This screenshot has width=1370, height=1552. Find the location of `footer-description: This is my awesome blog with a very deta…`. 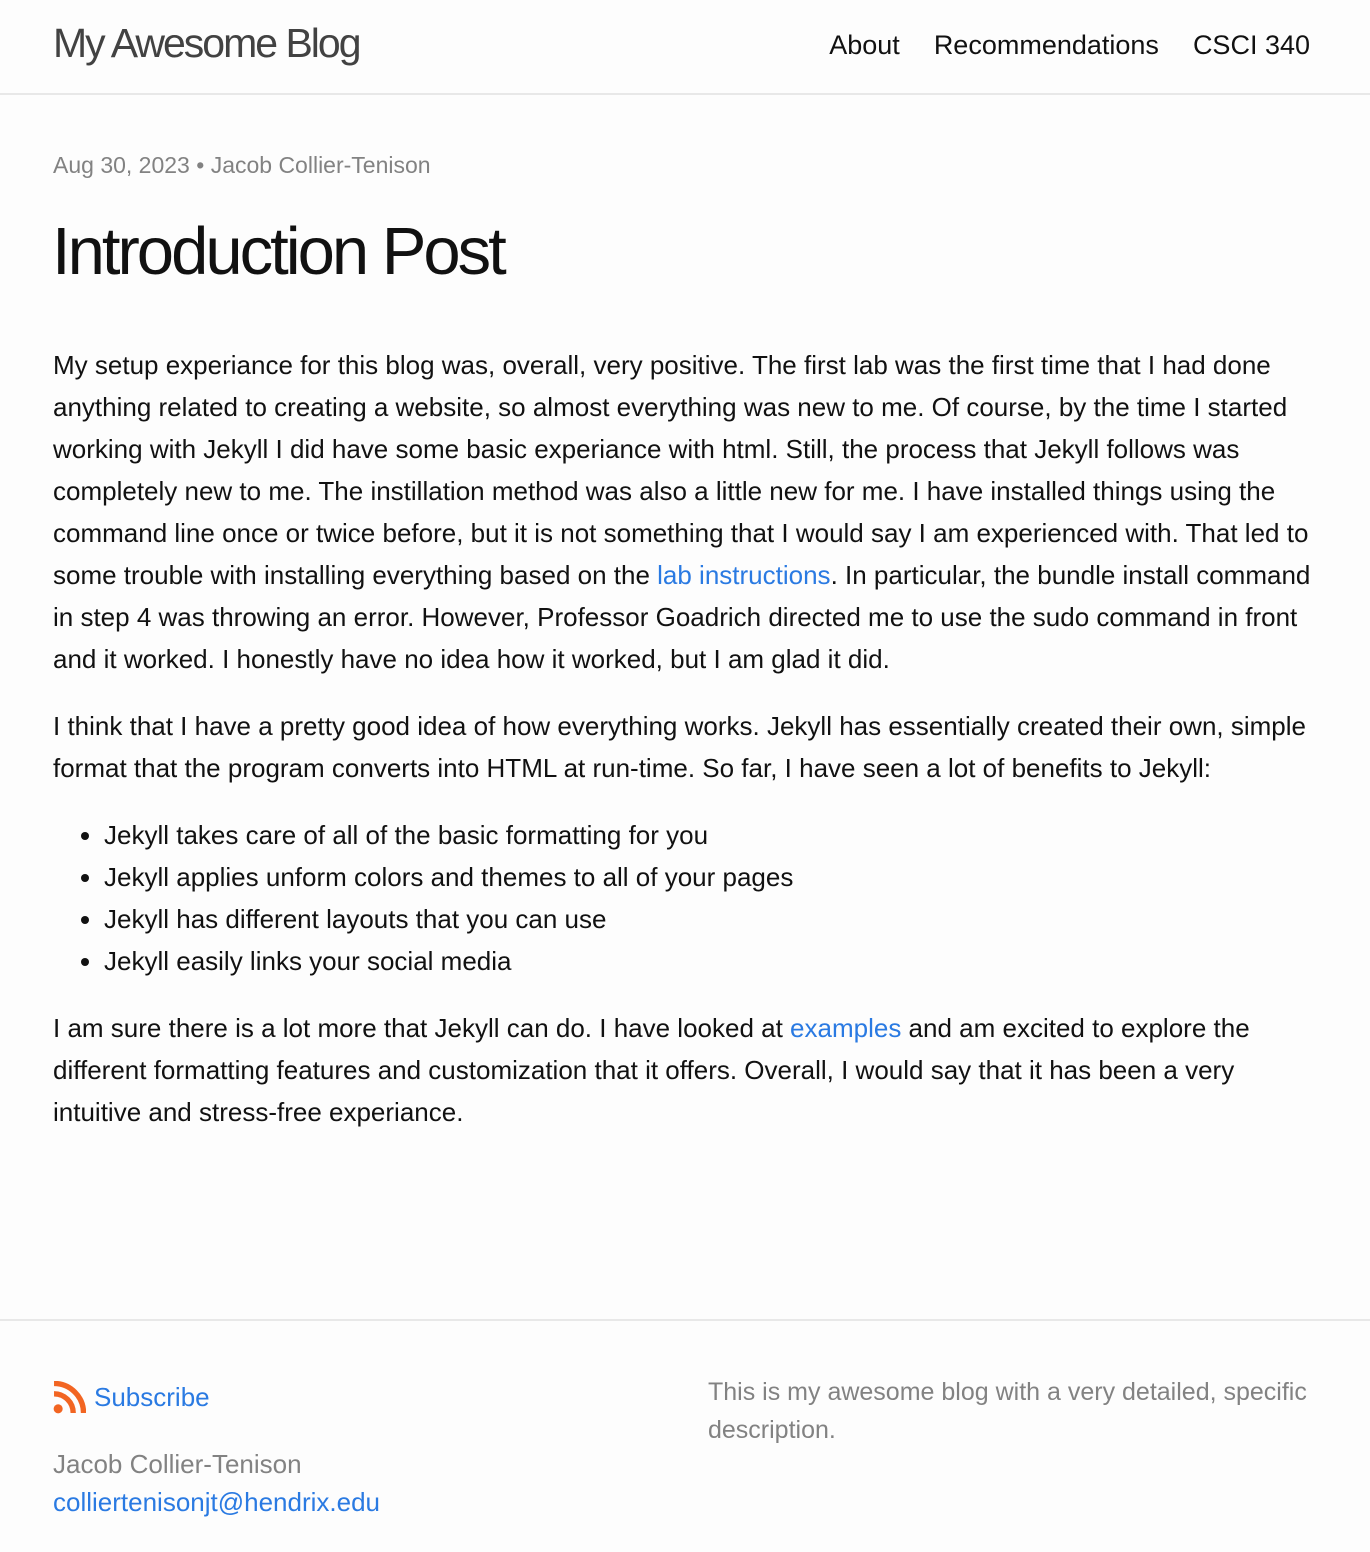

footer-description: This is my awesome blog with a very deta… is located at coordinates (1007, 1411).